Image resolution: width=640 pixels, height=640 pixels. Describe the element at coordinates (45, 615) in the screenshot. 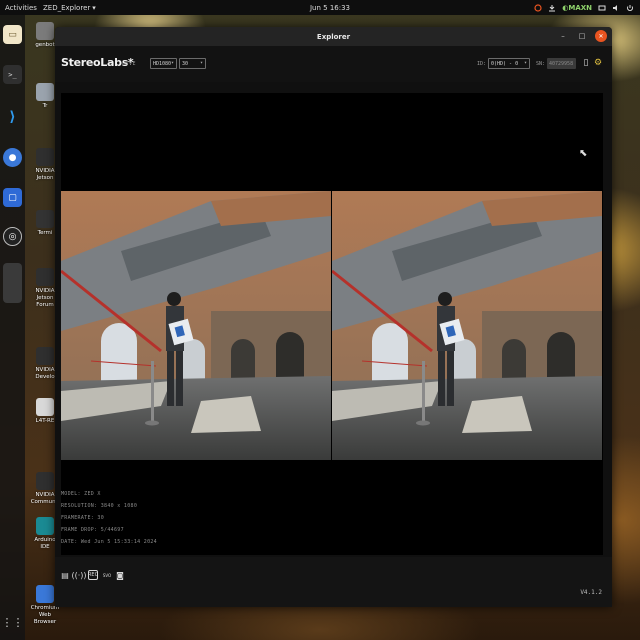

I see `desktop-icon-label: Chromium Web Browser` at that location.